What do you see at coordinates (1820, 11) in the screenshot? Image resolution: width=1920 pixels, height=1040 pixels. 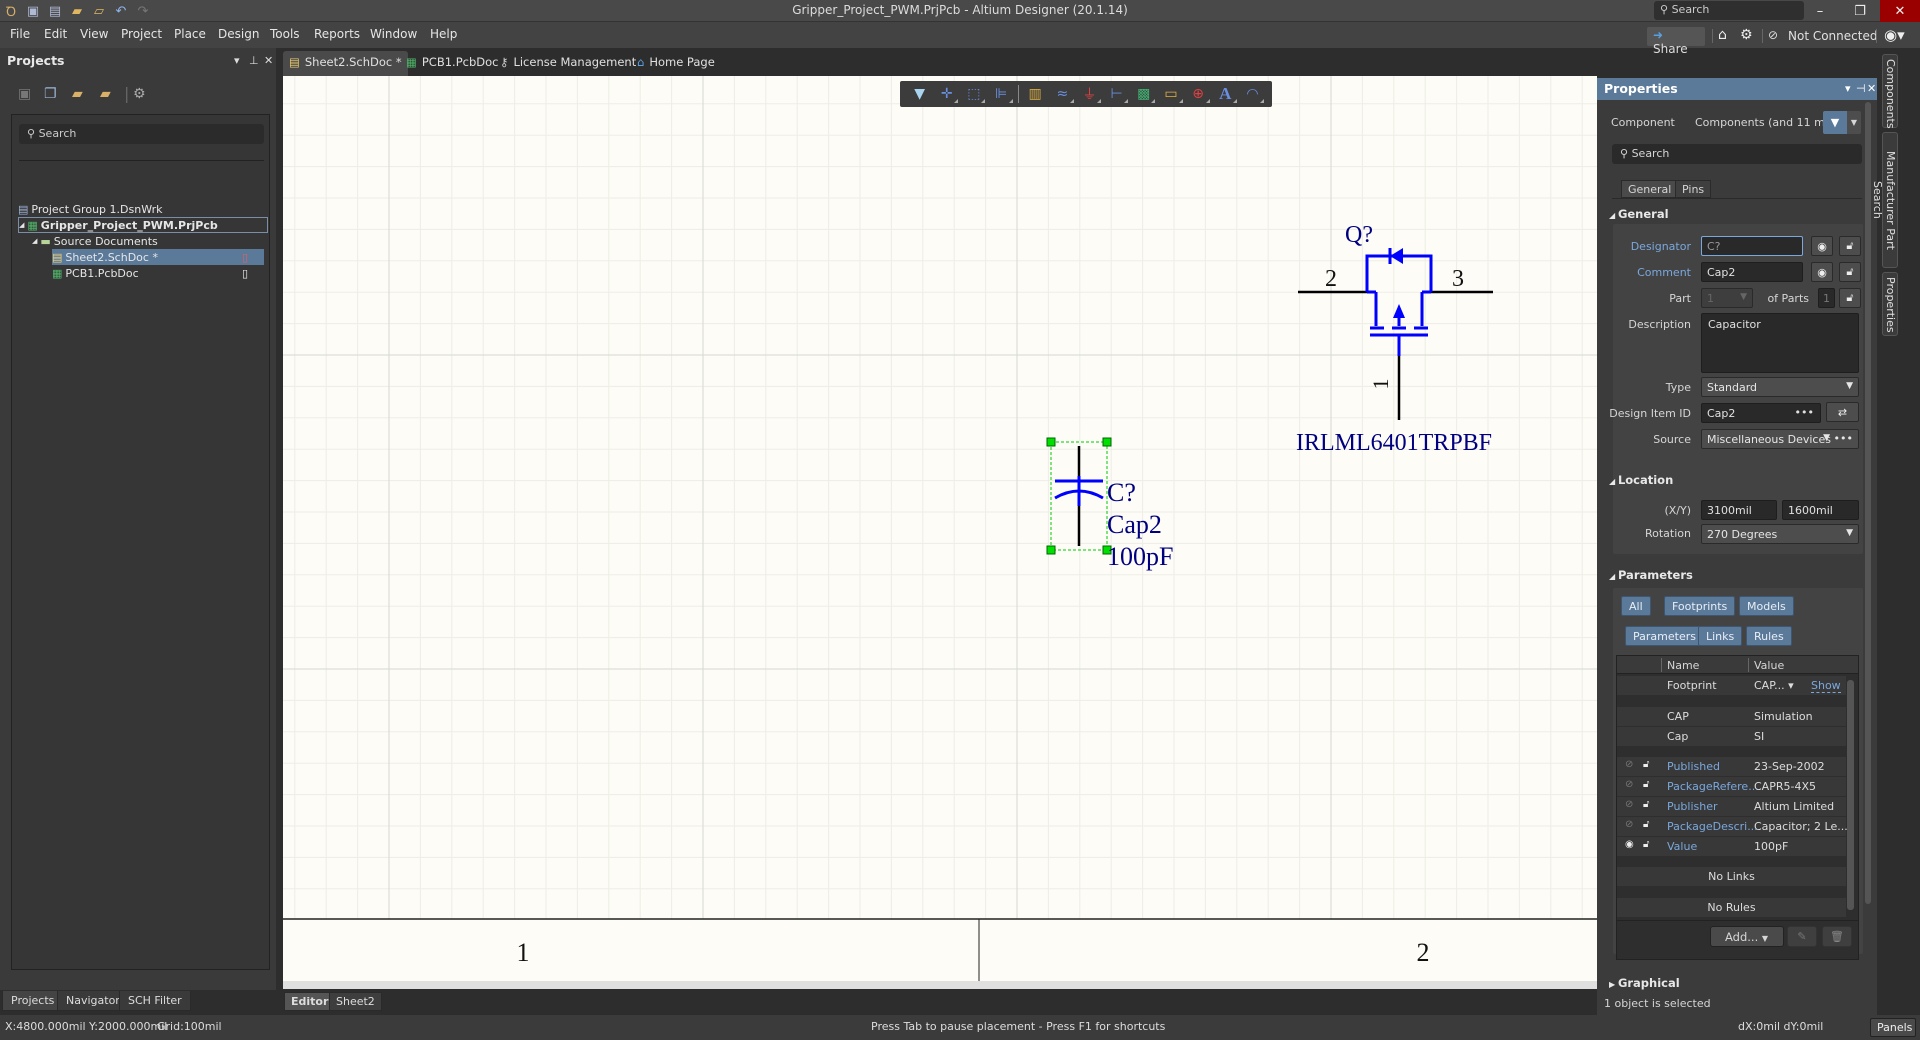 I see `minimize-button: –` at bounding box center [1820, 11].